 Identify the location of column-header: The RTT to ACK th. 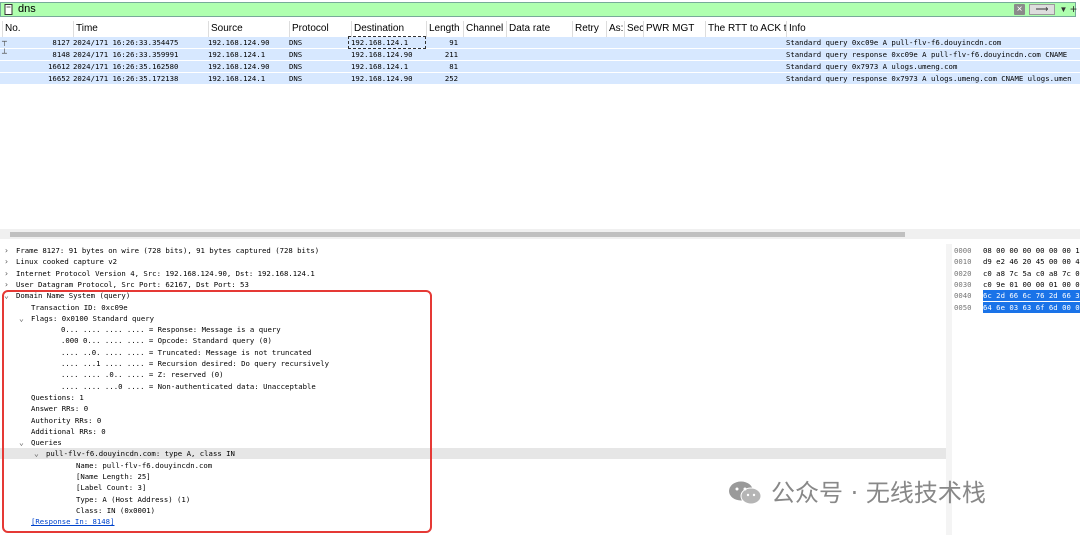
(745, 29).